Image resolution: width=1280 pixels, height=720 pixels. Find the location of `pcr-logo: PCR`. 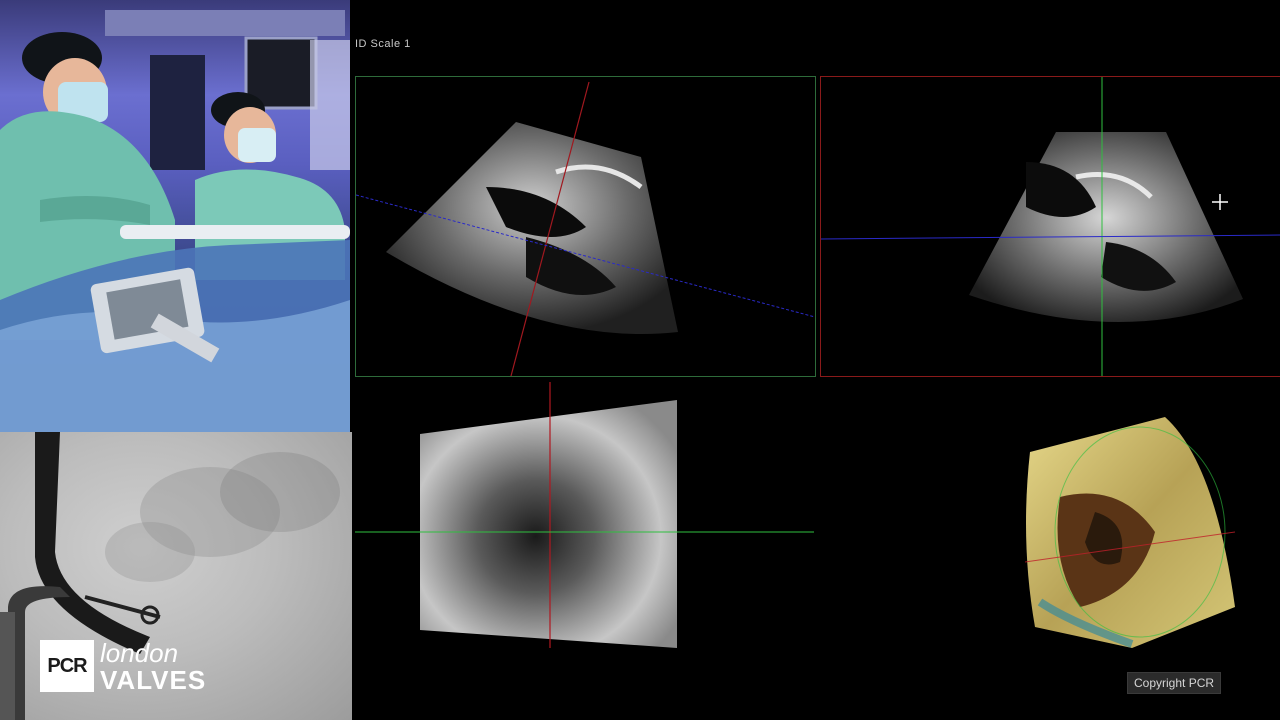

pcr-logo: PCR is located at coordinates (67, 666).